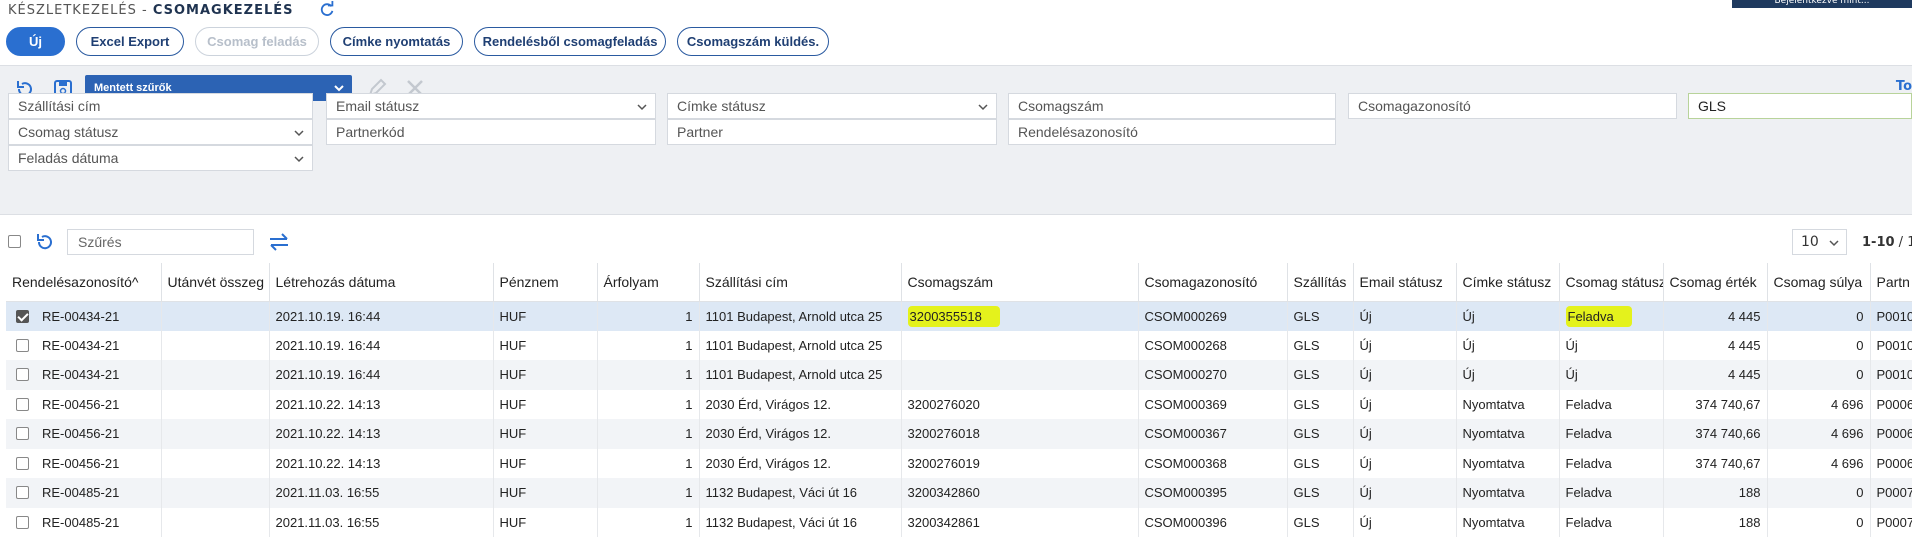  I want to click on order-id: RE-00485-21, so click(81, 493).